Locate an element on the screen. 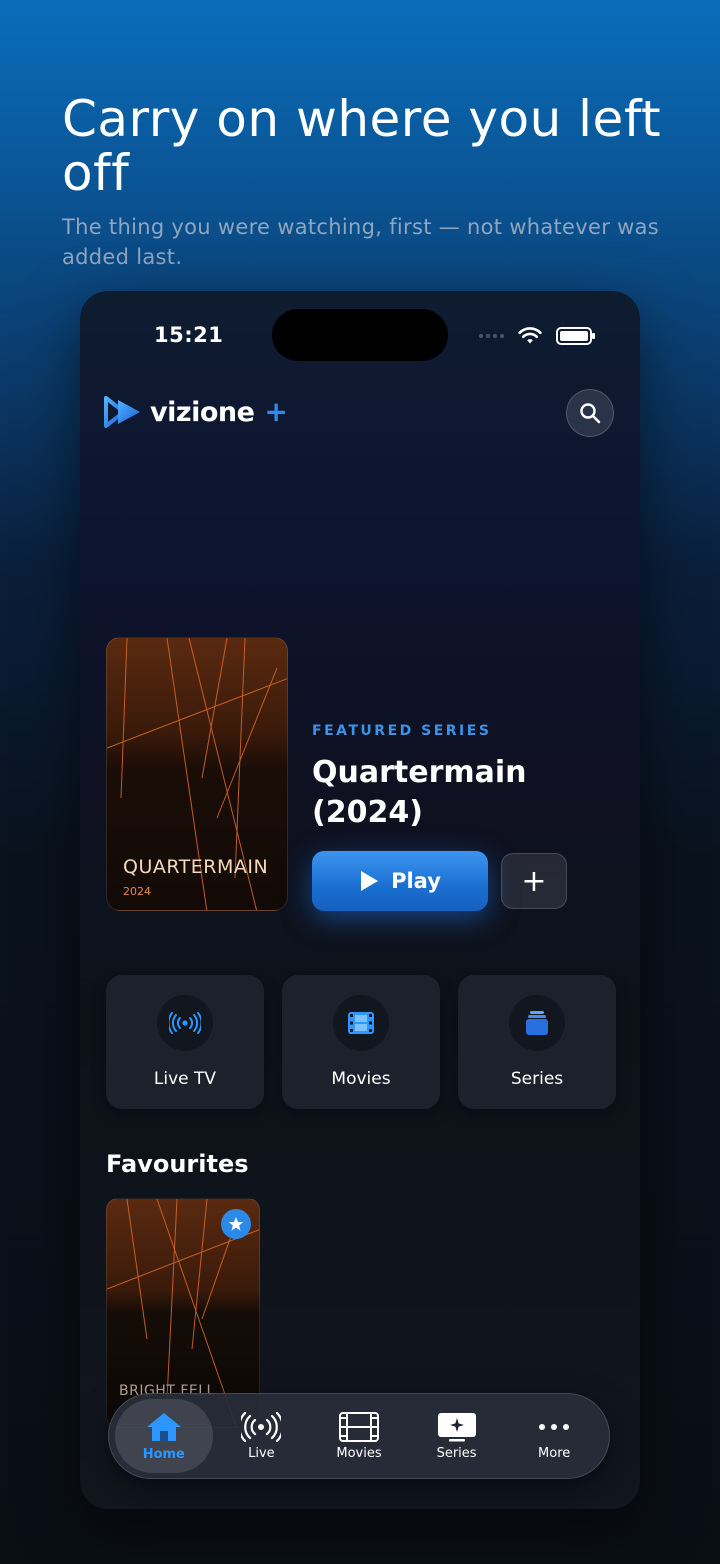 The image size is (720, 1564). tab-label: More is located at coordinates (554, 1453).